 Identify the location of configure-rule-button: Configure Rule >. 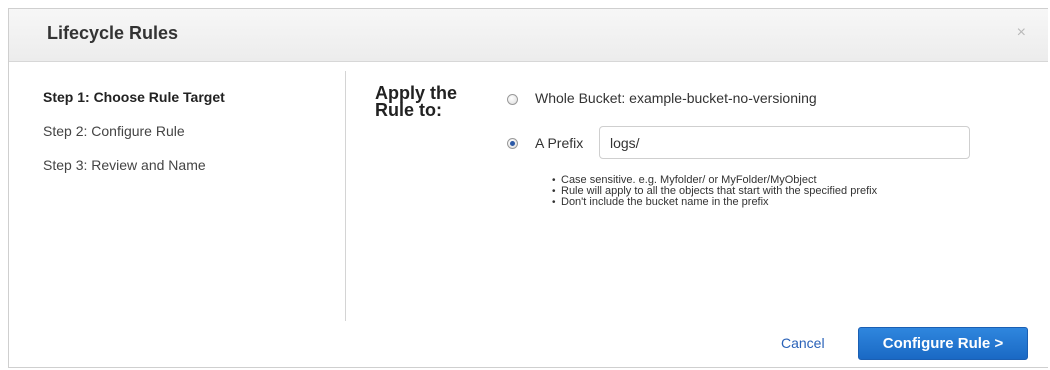
(943, 343).